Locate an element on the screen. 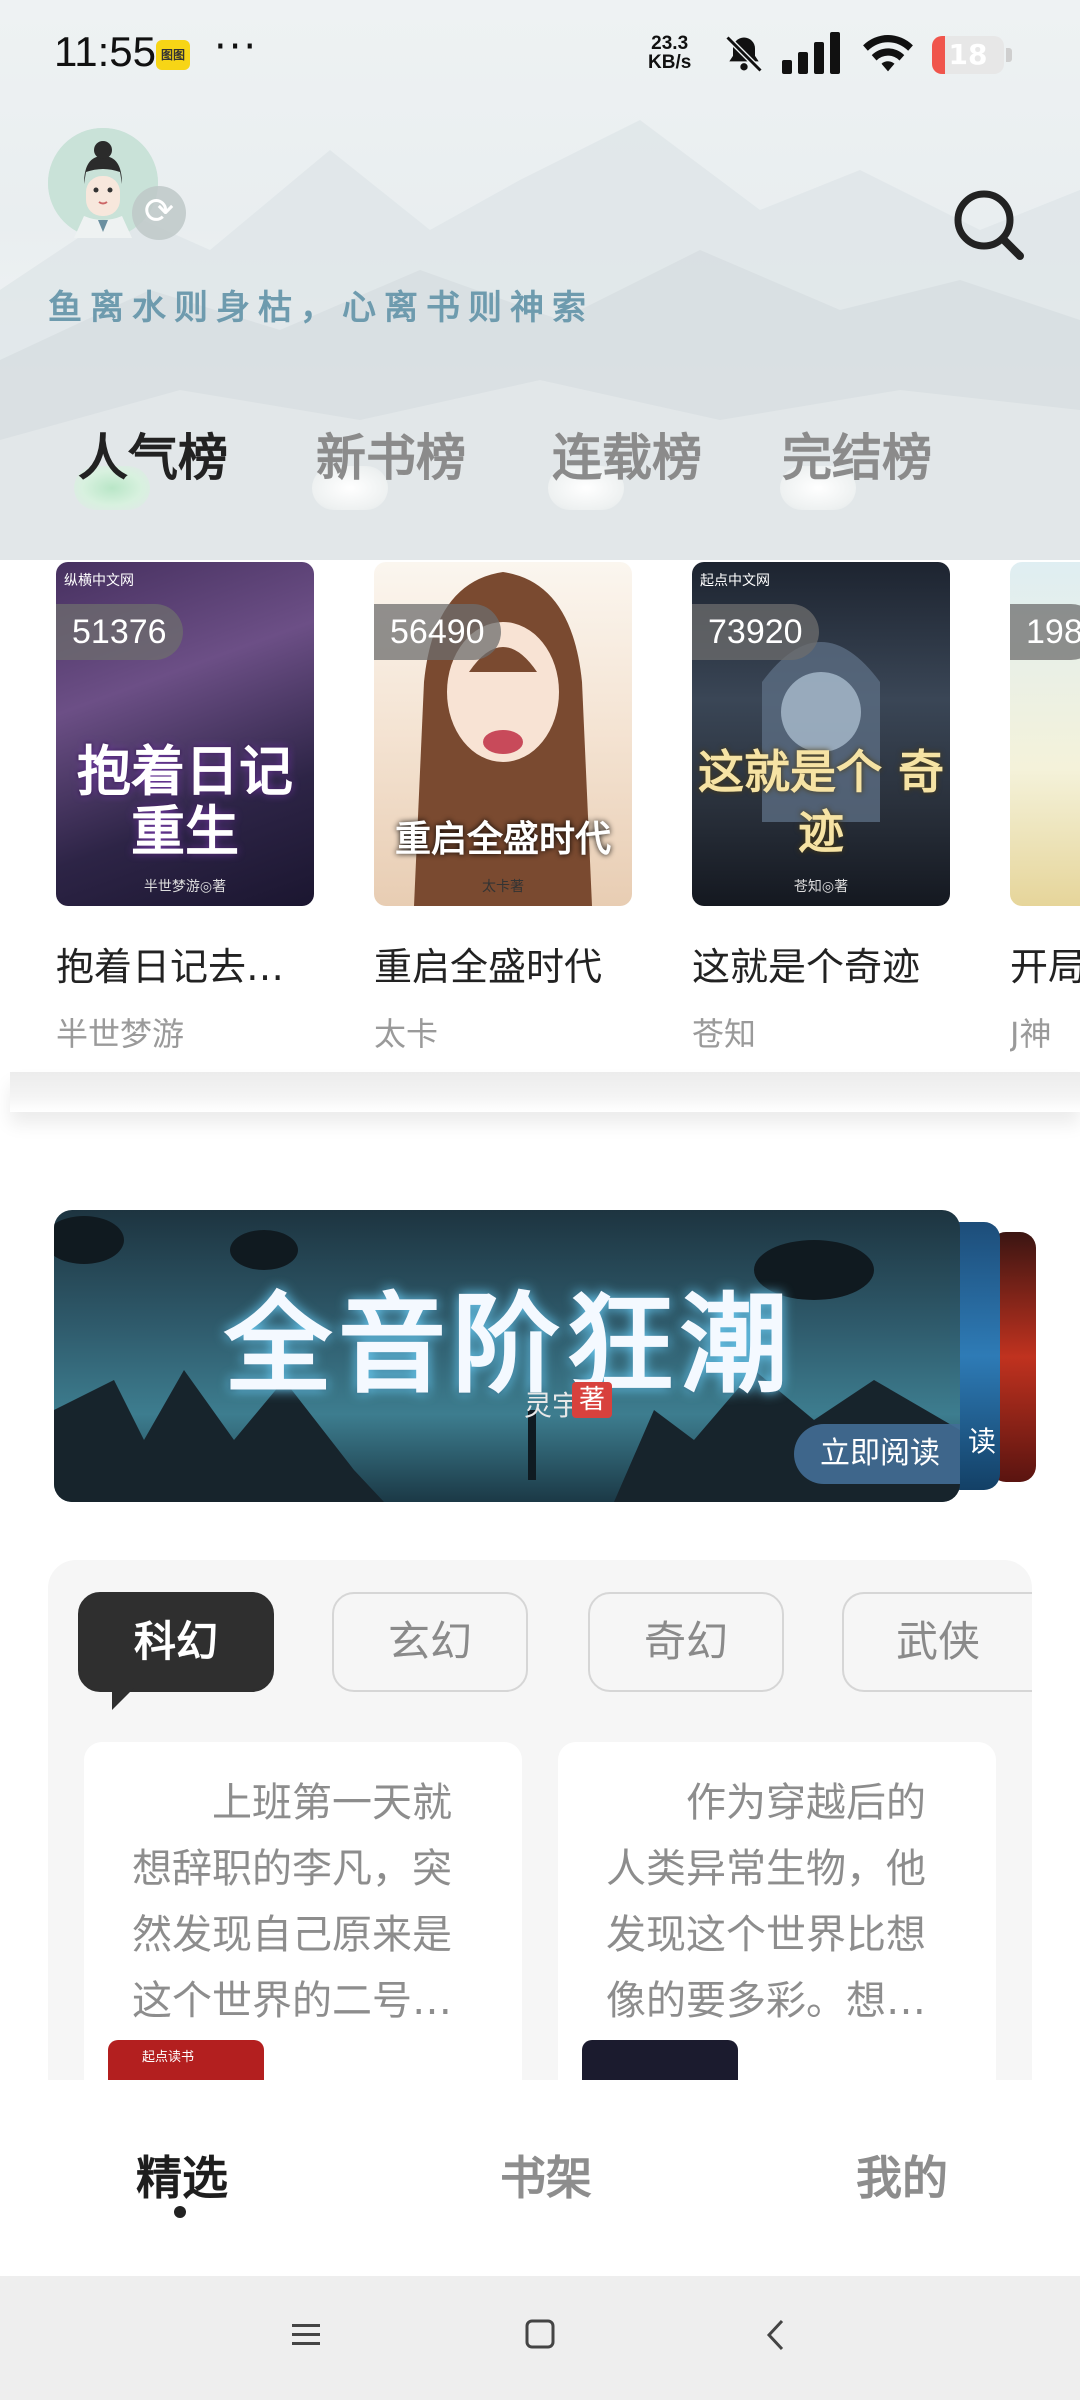 Image resolution: width=1080 pixels, height=2400 pixels. book-card: 198 开局 J神 is located at coordinates (1045, 808).